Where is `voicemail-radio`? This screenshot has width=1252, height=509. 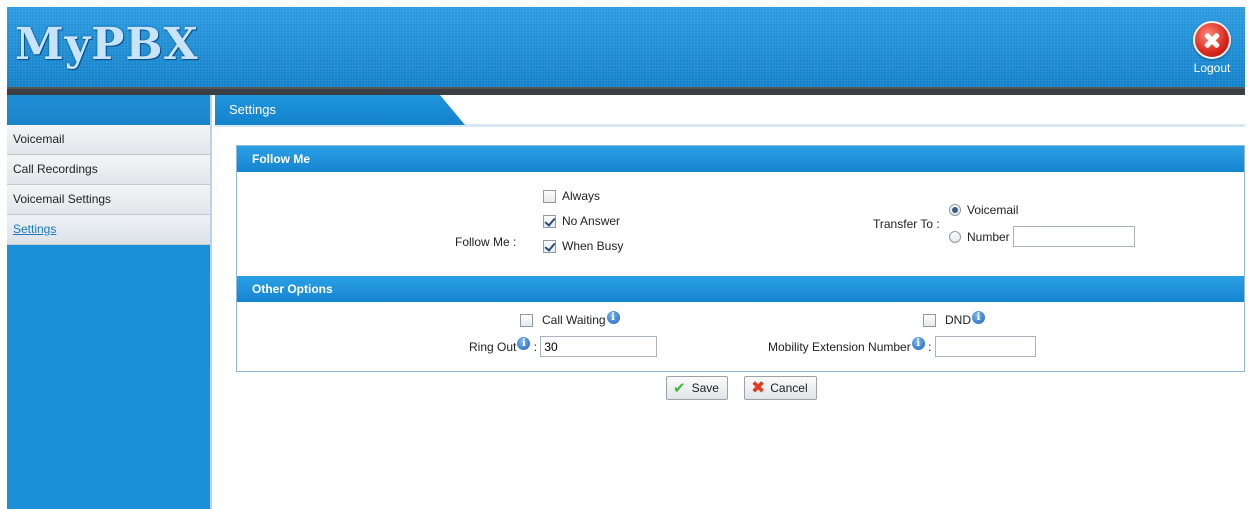 voicemail-radio is located at coordinates (955, 210).